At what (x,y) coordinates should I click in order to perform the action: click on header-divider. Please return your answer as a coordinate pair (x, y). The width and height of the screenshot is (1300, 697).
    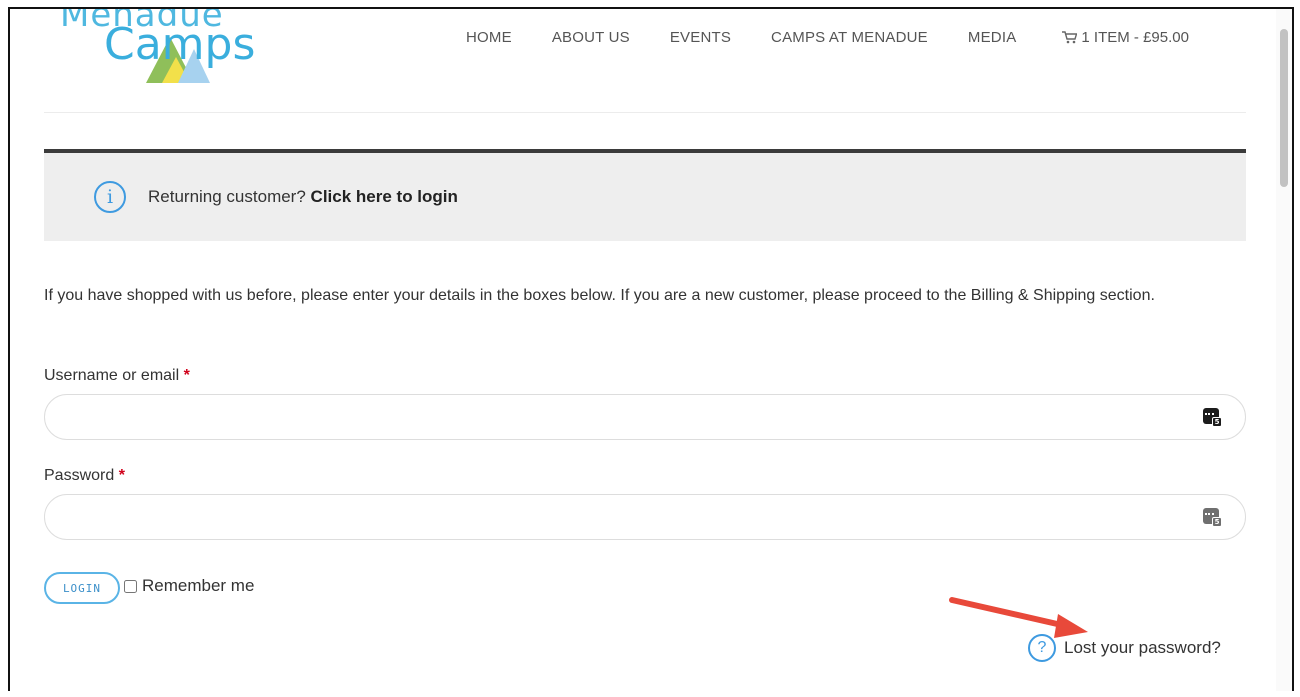
    Looking at the image, I should click on (645, 112).